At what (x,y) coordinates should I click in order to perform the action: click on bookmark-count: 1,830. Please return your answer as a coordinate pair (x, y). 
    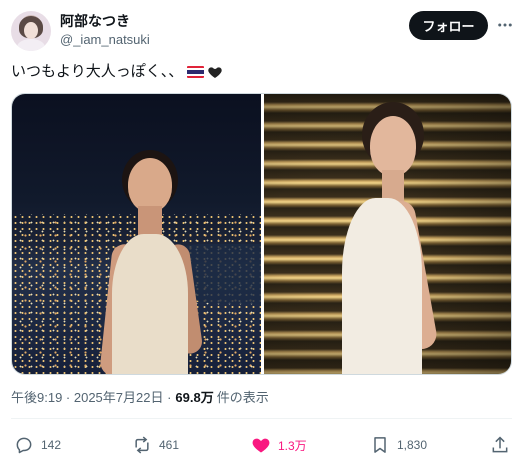
    Looking at the image, I should click on (412, 445).